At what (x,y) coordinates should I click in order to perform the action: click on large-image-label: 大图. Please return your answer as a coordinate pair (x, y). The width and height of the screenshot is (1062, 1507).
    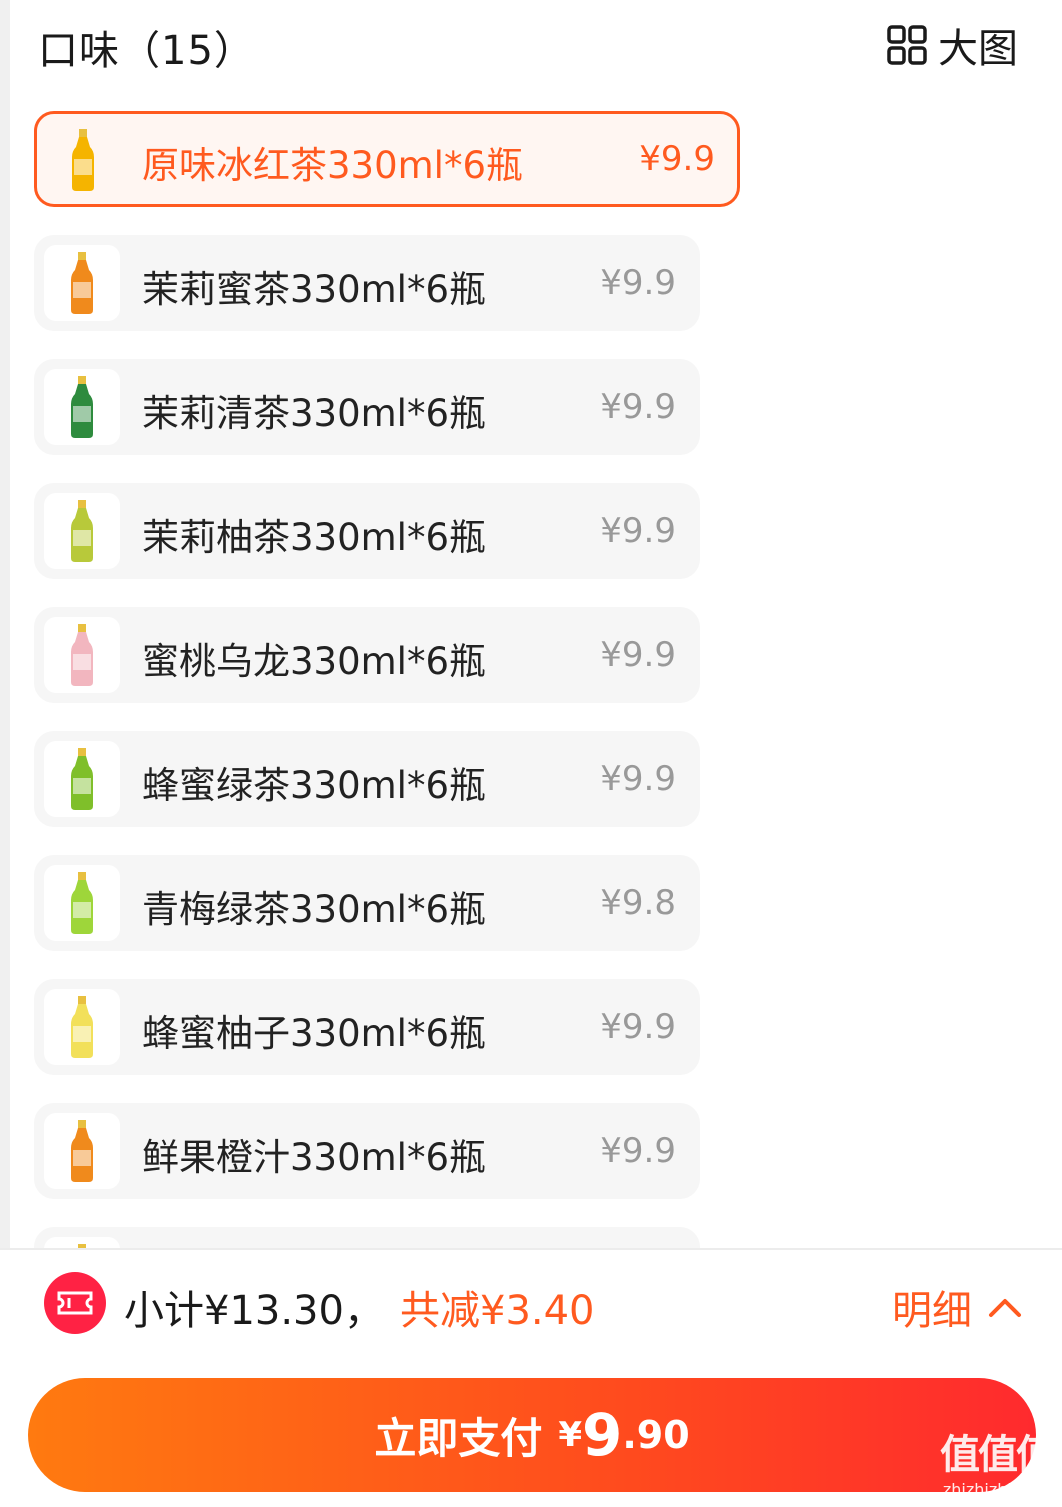
    Looking at the image, I should click on (978, 49).